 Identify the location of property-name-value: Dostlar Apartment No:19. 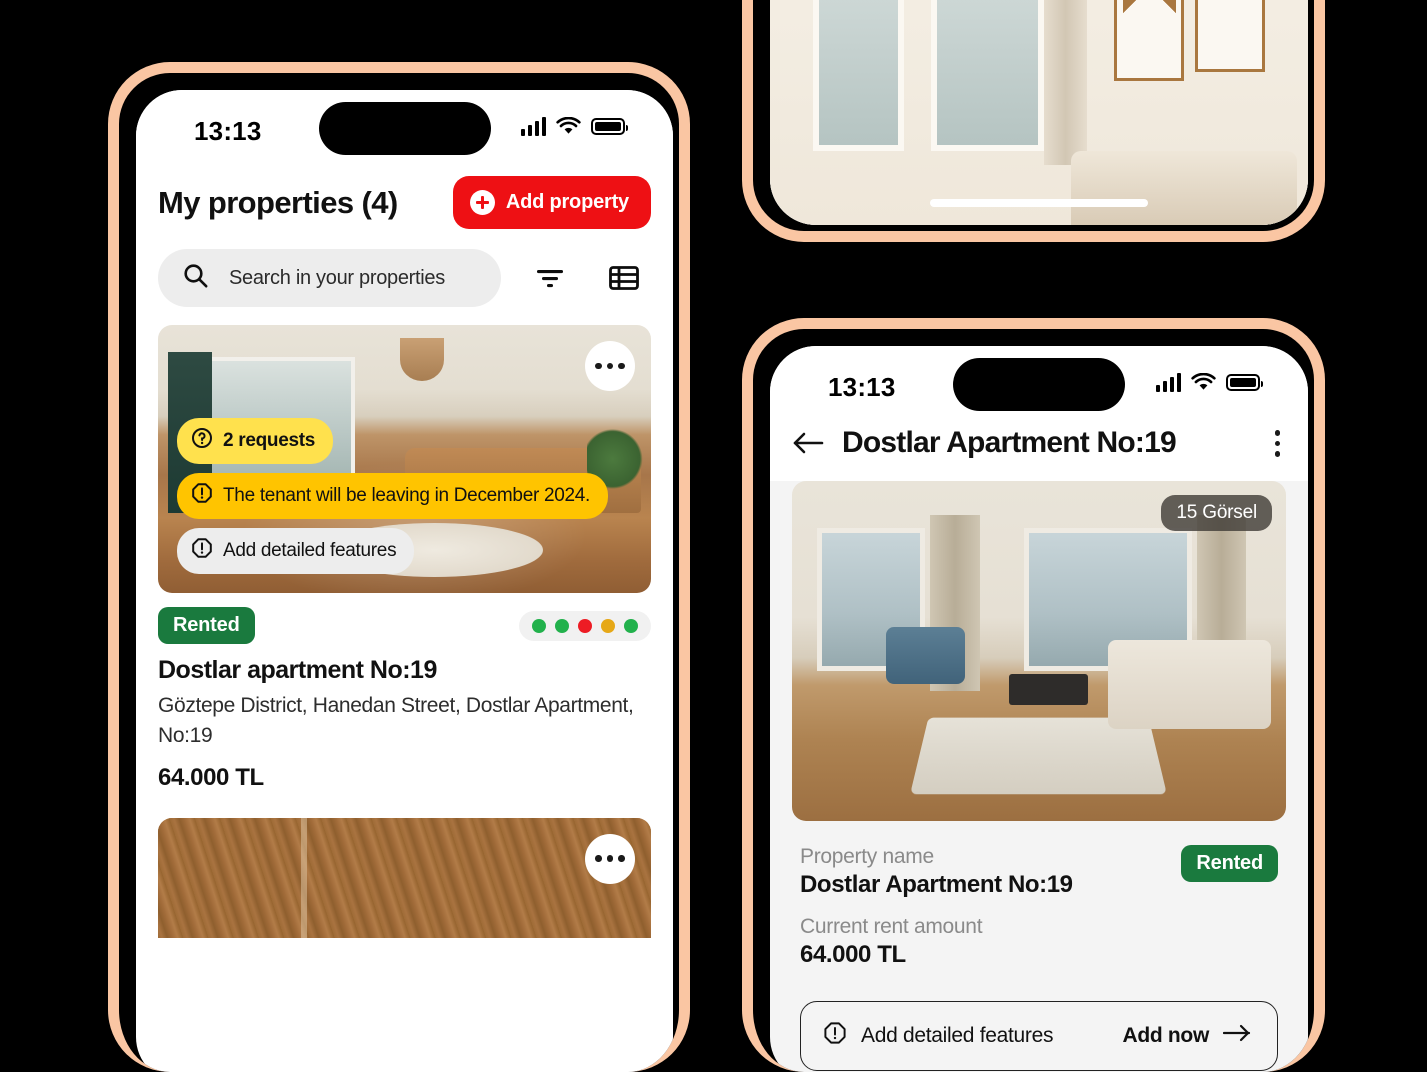
(936, 884).